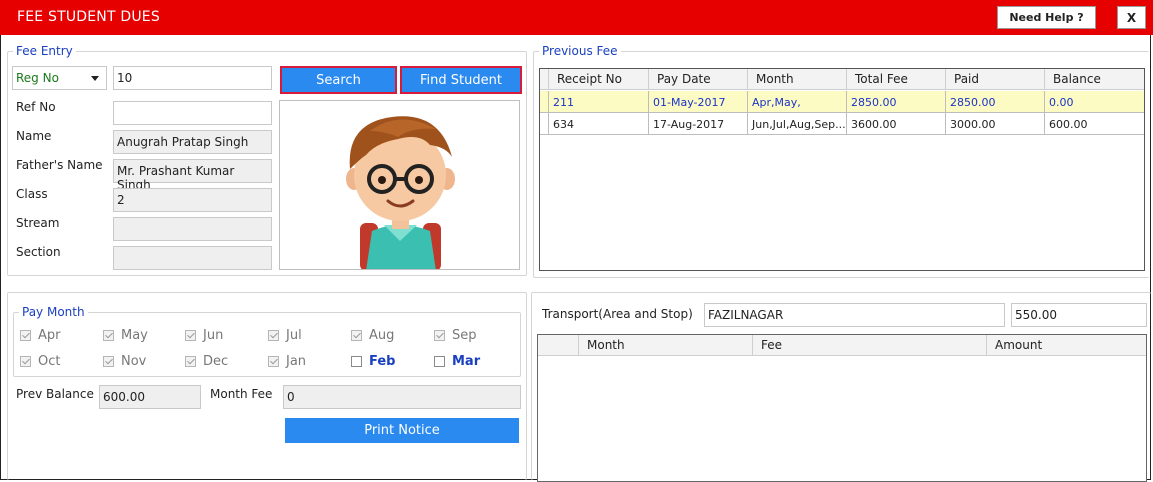  I want to click on cell-total-fee: 2850.00, so click(895, 102).